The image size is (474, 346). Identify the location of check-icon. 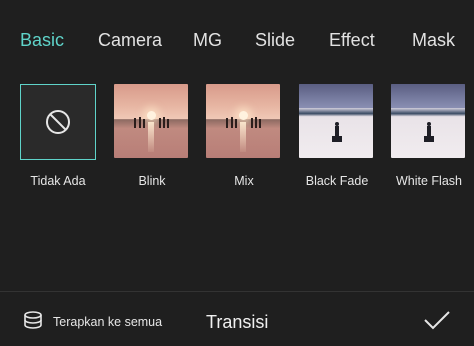
(437, 320).